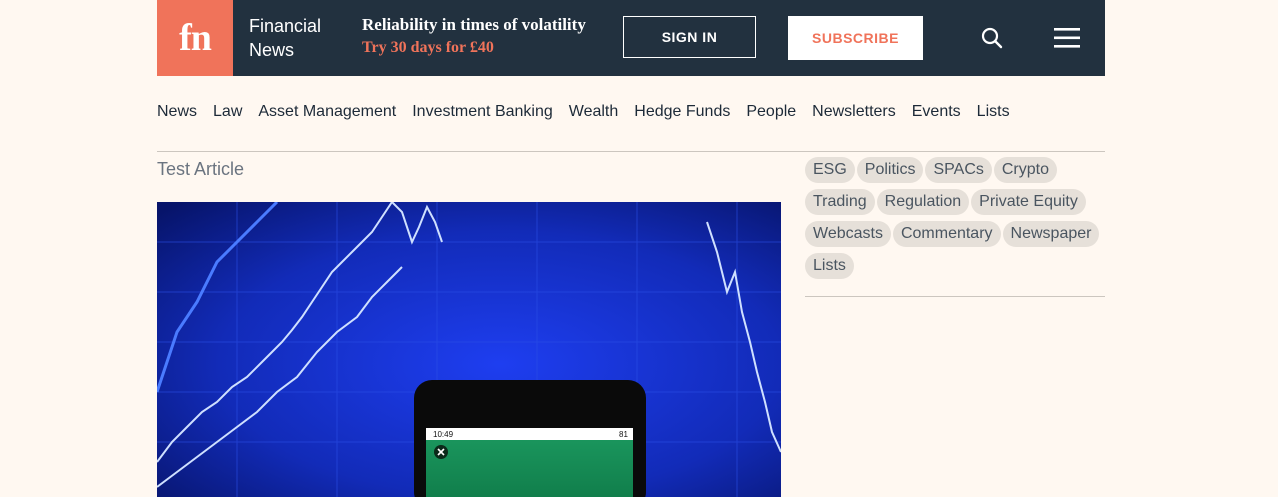  What do you see at coordinates (441, 452) in the screenshot?
I see `close-icon` at bounding box center [441, 452].